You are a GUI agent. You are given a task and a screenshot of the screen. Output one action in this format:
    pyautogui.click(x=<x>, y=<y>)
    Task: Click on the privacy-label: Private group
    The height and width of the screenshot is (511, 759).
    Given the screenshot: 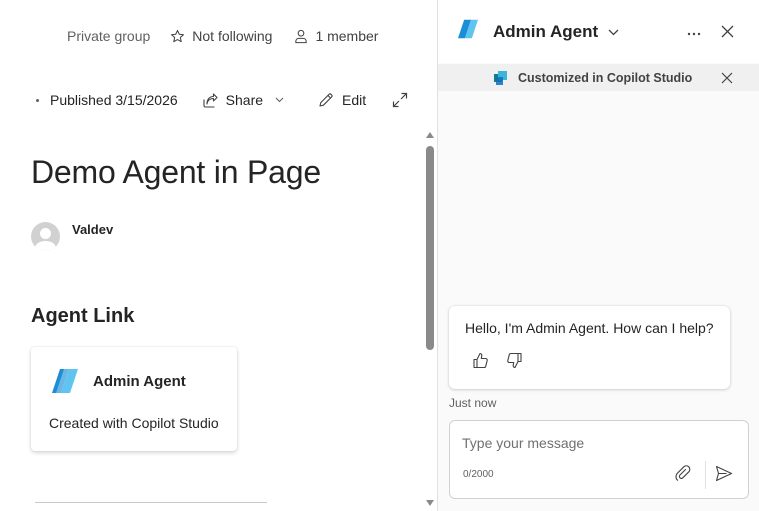 What is the action you would take?
    pyautogui.click(x=109, y=36)
    